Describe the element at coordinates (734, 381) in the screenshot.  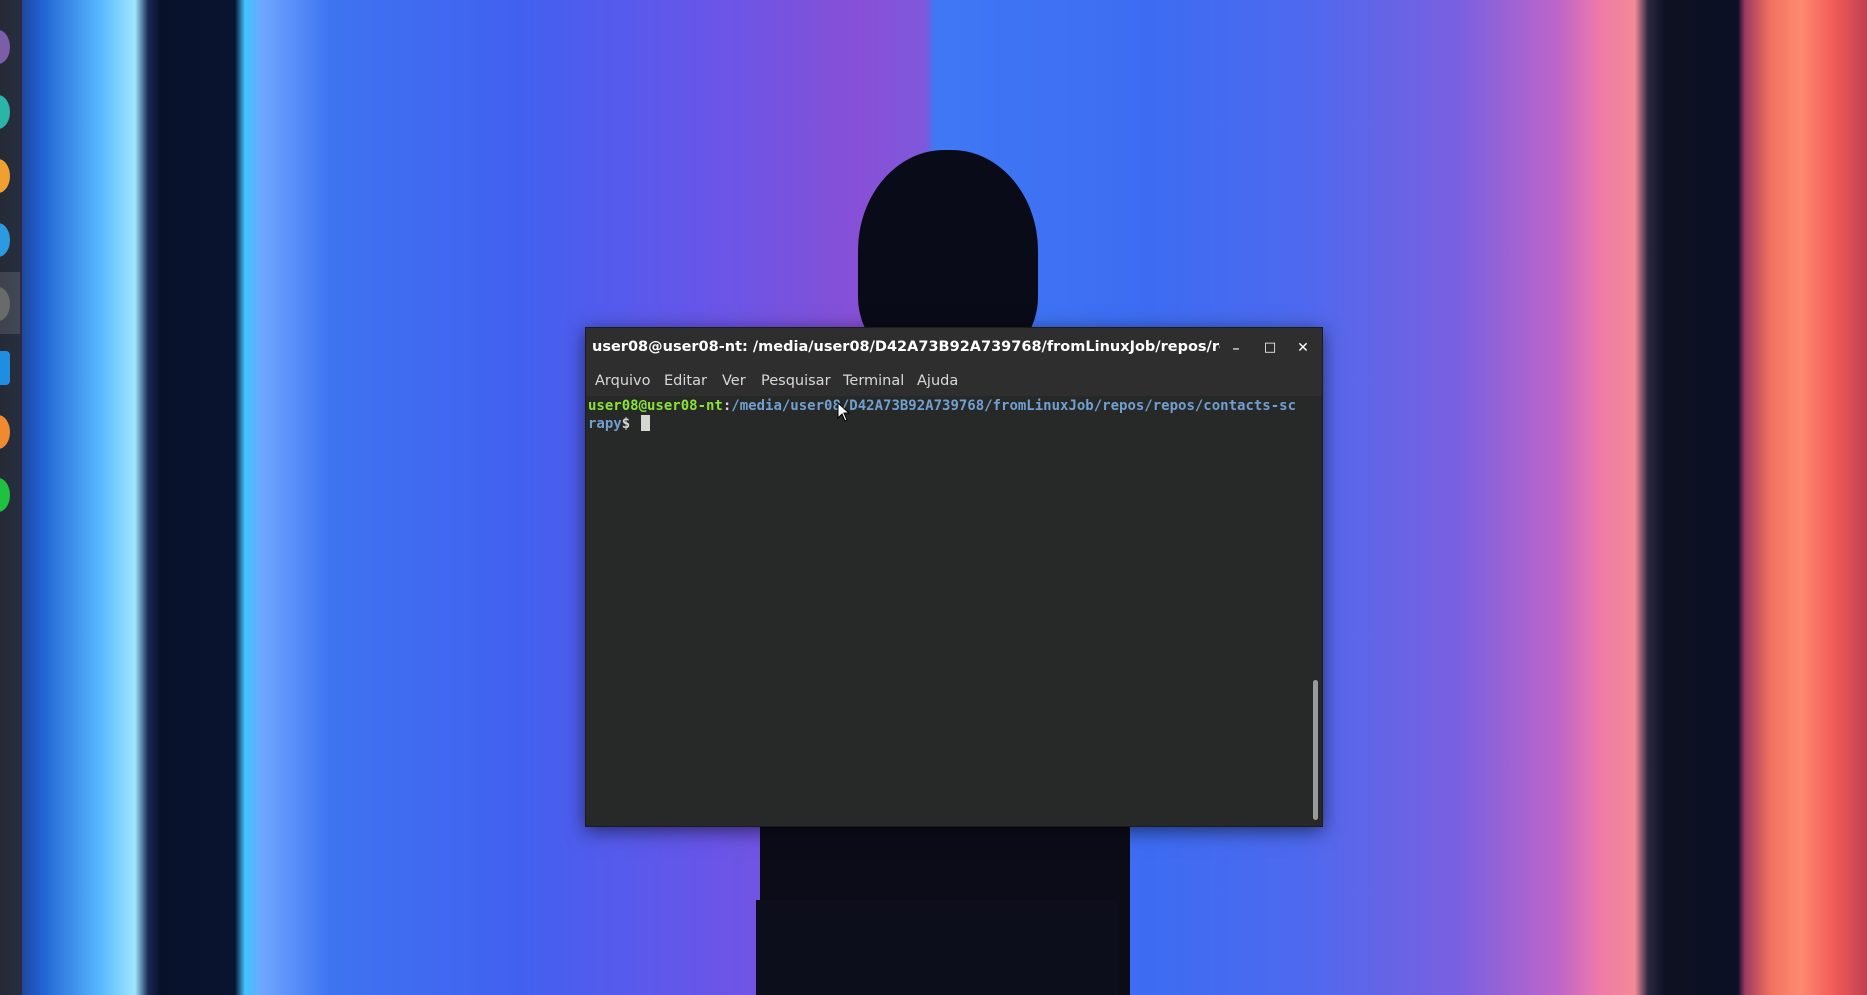
I see `menu-ver: Ver` at that location.